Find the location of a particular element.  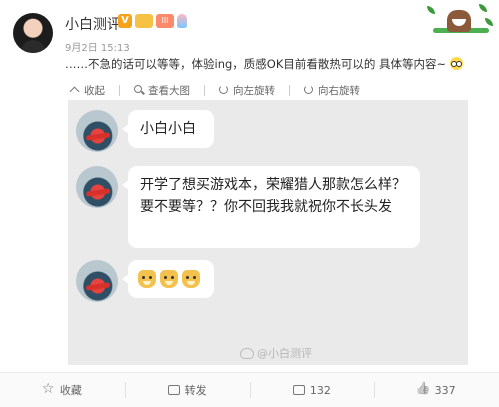

view-large-label: 查看大图 is located at coordinates (169, 90).